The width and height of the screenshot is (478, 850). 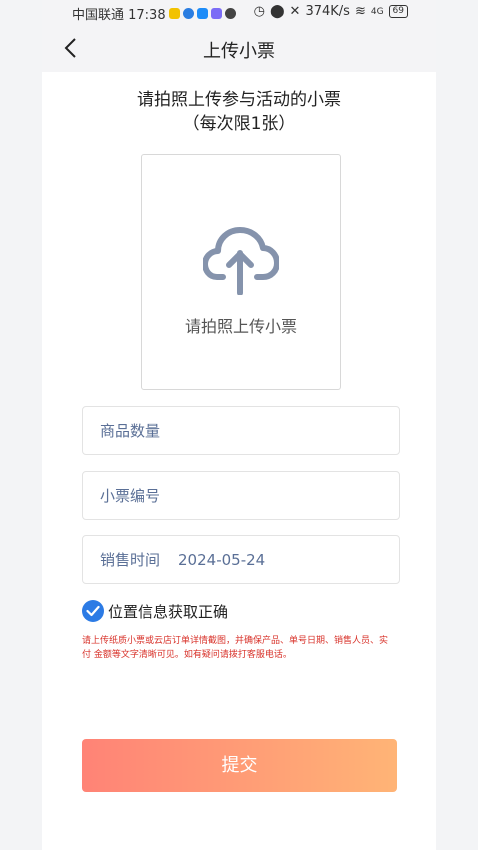 I want to click on quantity-label: 商品数量, so click(x=130, y=431).